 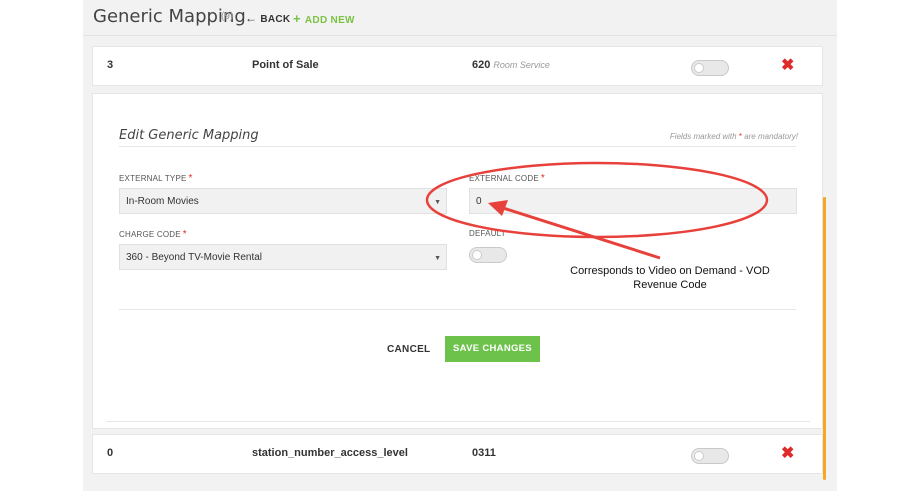 I want to click on back-button: ← BACK, so click(x=267, y=18).